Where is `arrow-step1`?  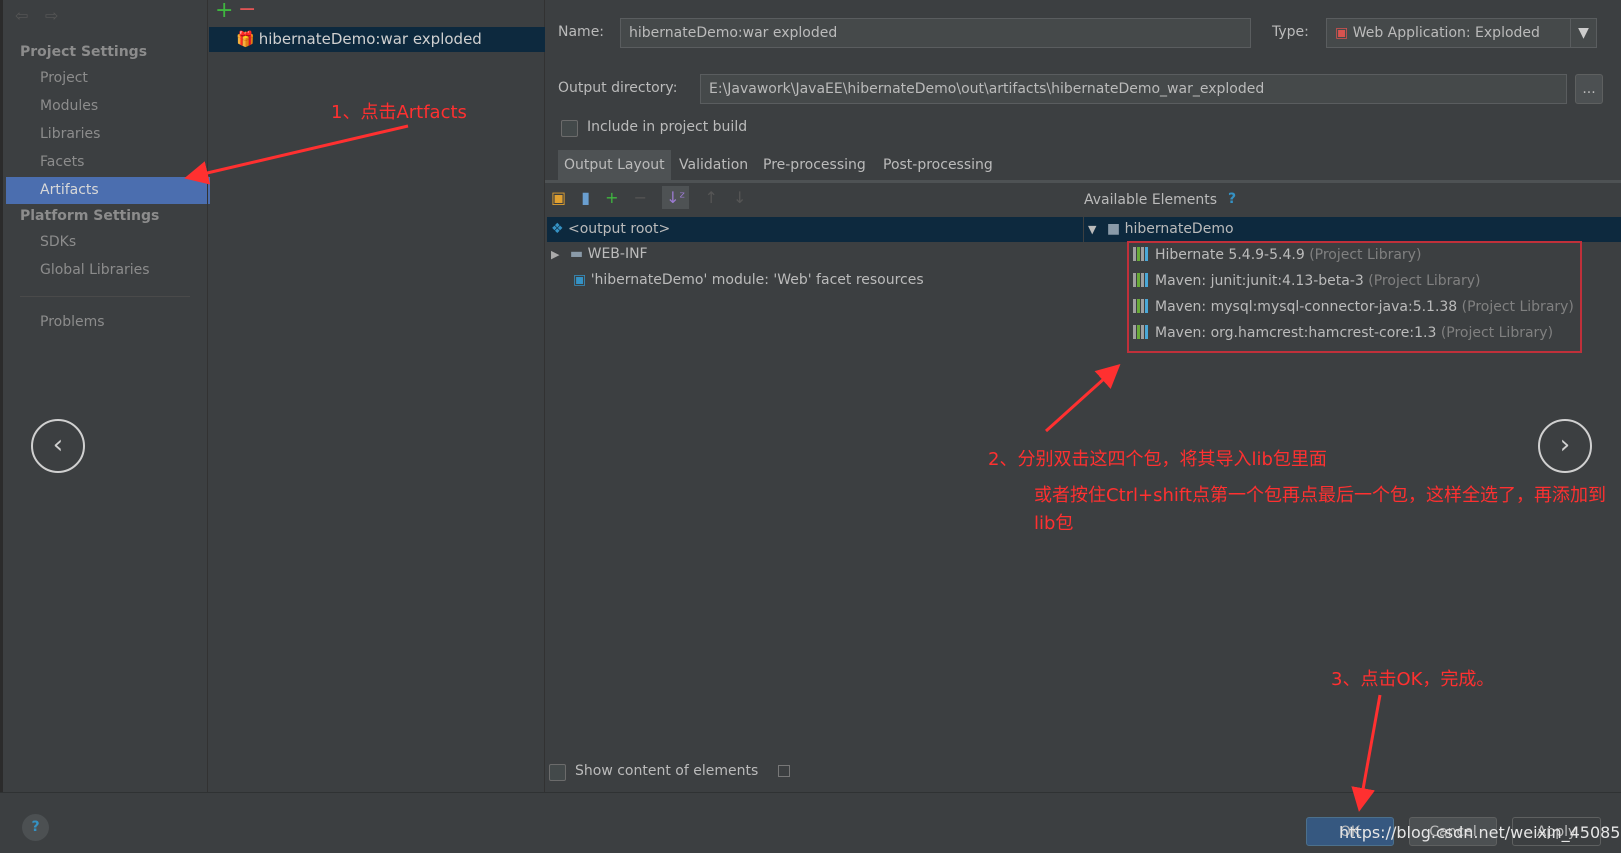
arrow-step1 is located at coordinates (296, 154).